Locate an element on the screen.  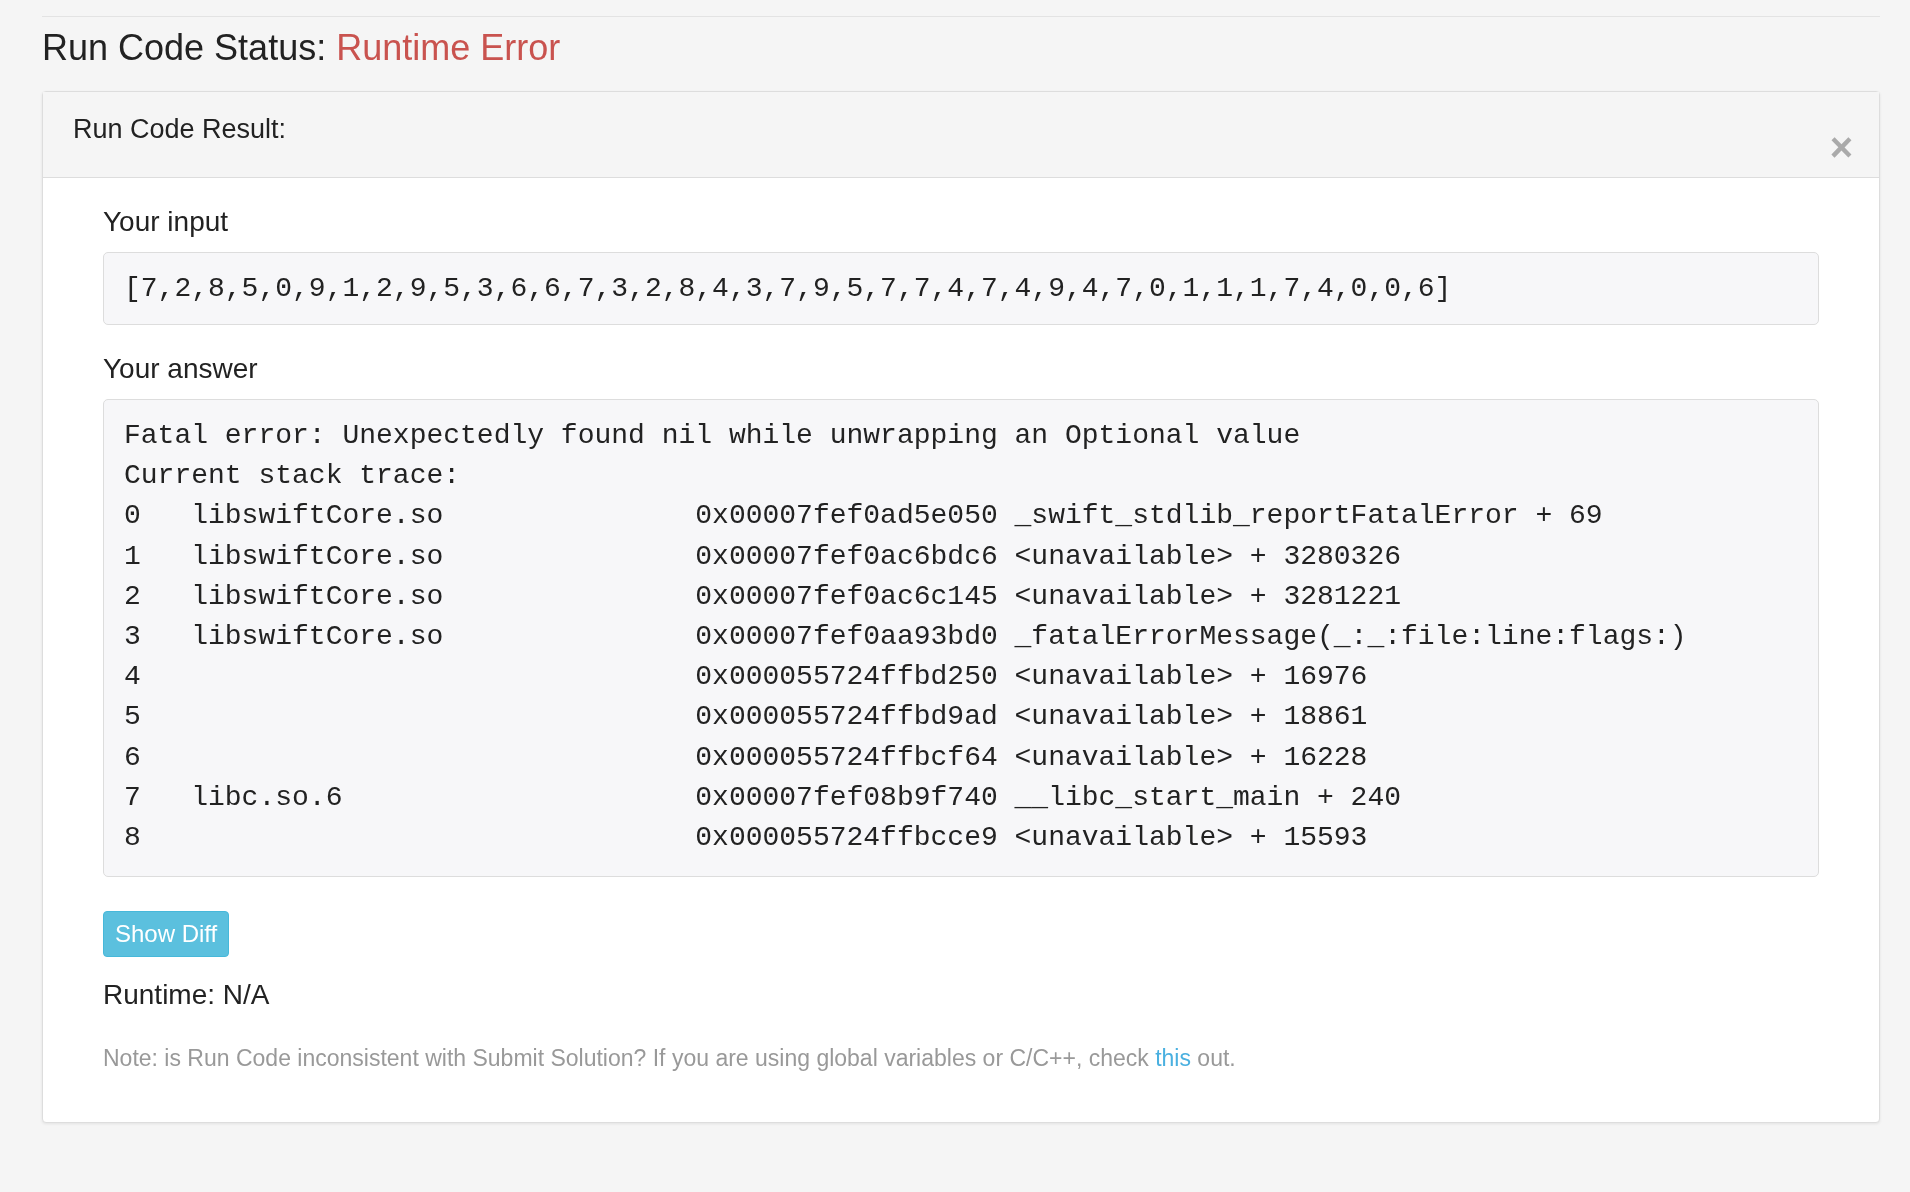
this-link: this is located at coordinates (1173, 1058).